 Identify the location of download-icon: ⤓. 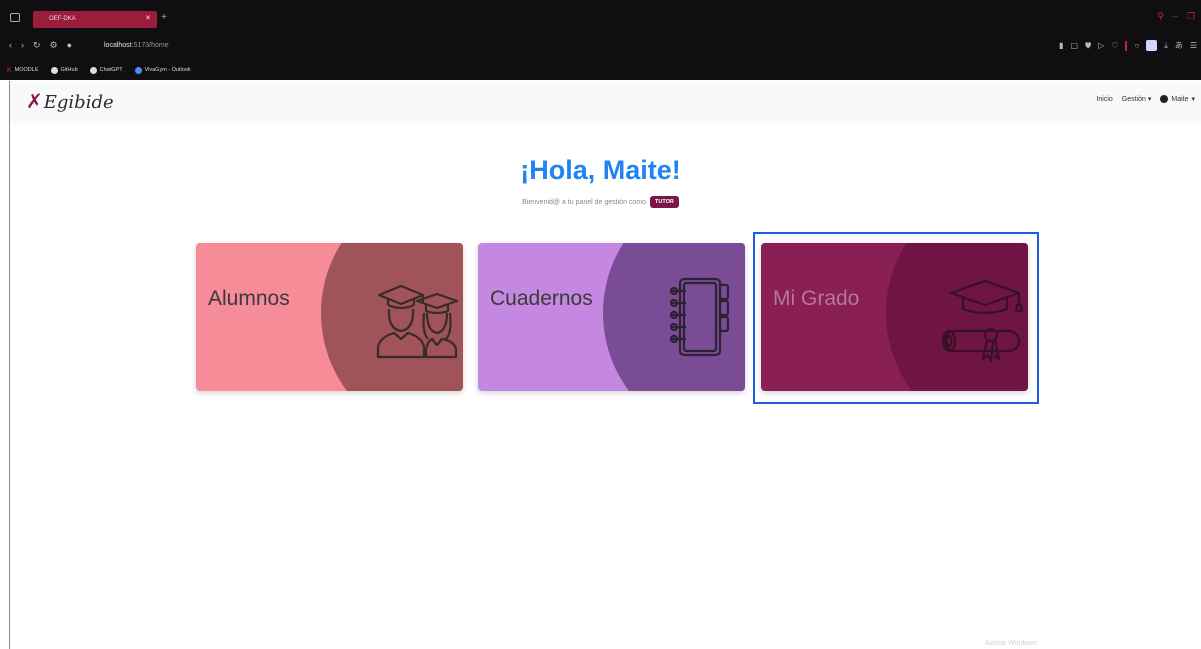
(1166, 46).